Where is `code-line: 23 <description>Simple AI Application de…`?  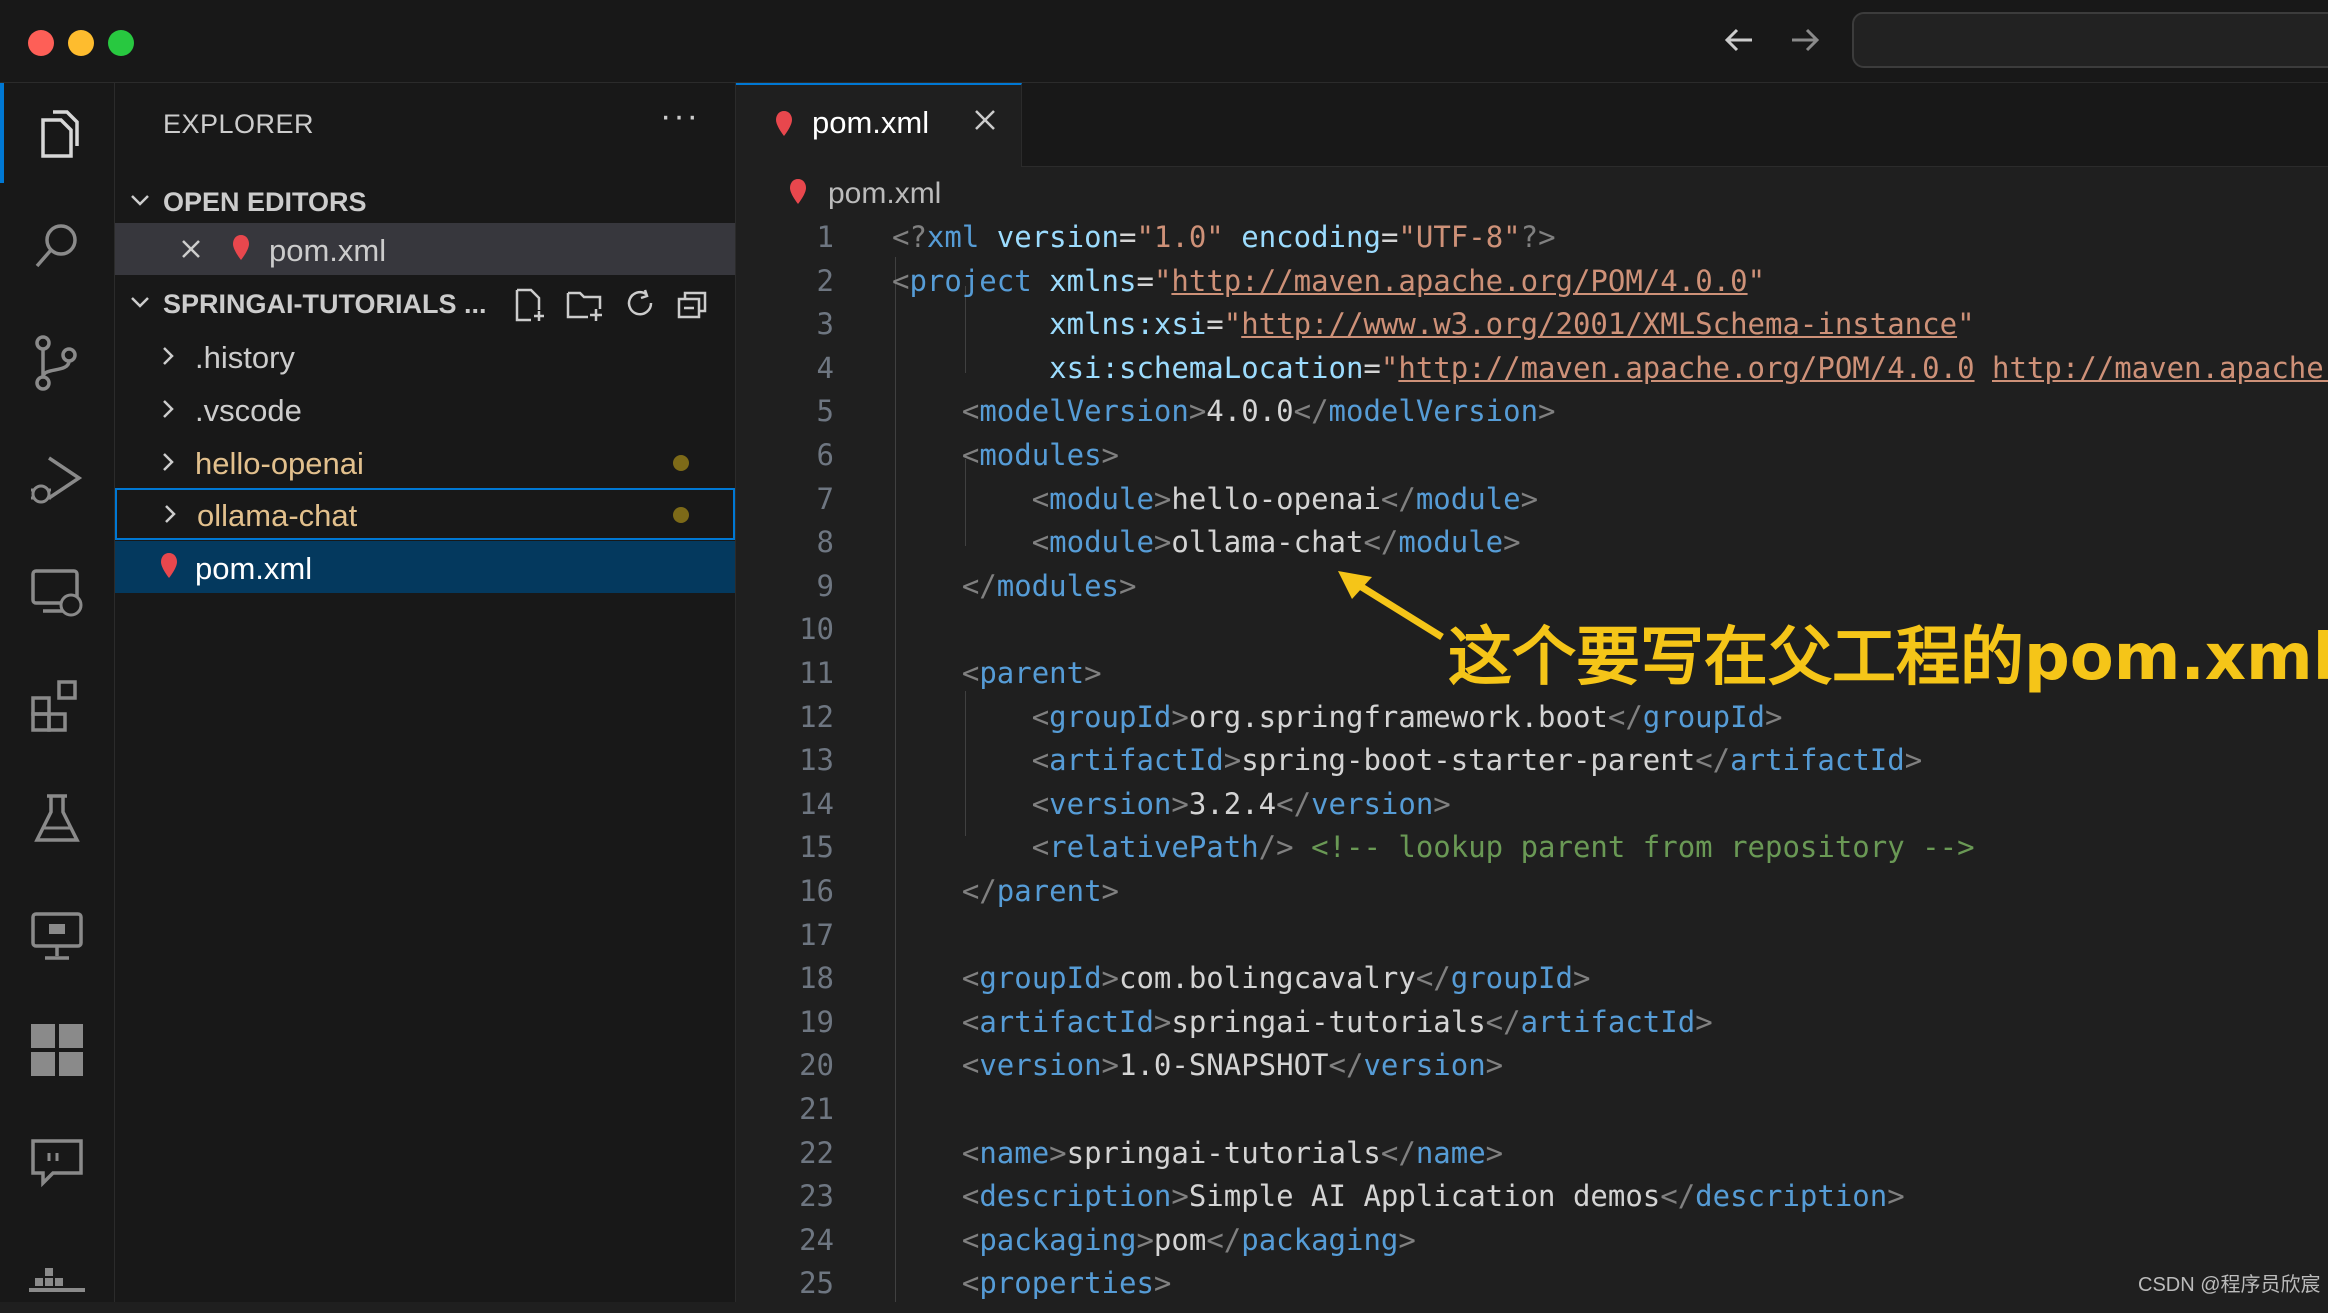 code-line: 23 <description>Simple AI Application de… is located at coordinates (1532, 1196).